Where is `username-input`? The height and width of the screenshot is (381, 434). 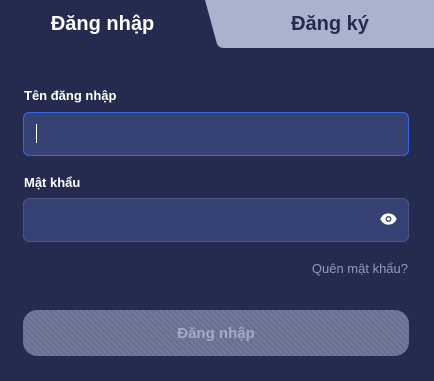
username-input is located at coordinates (216, 134).